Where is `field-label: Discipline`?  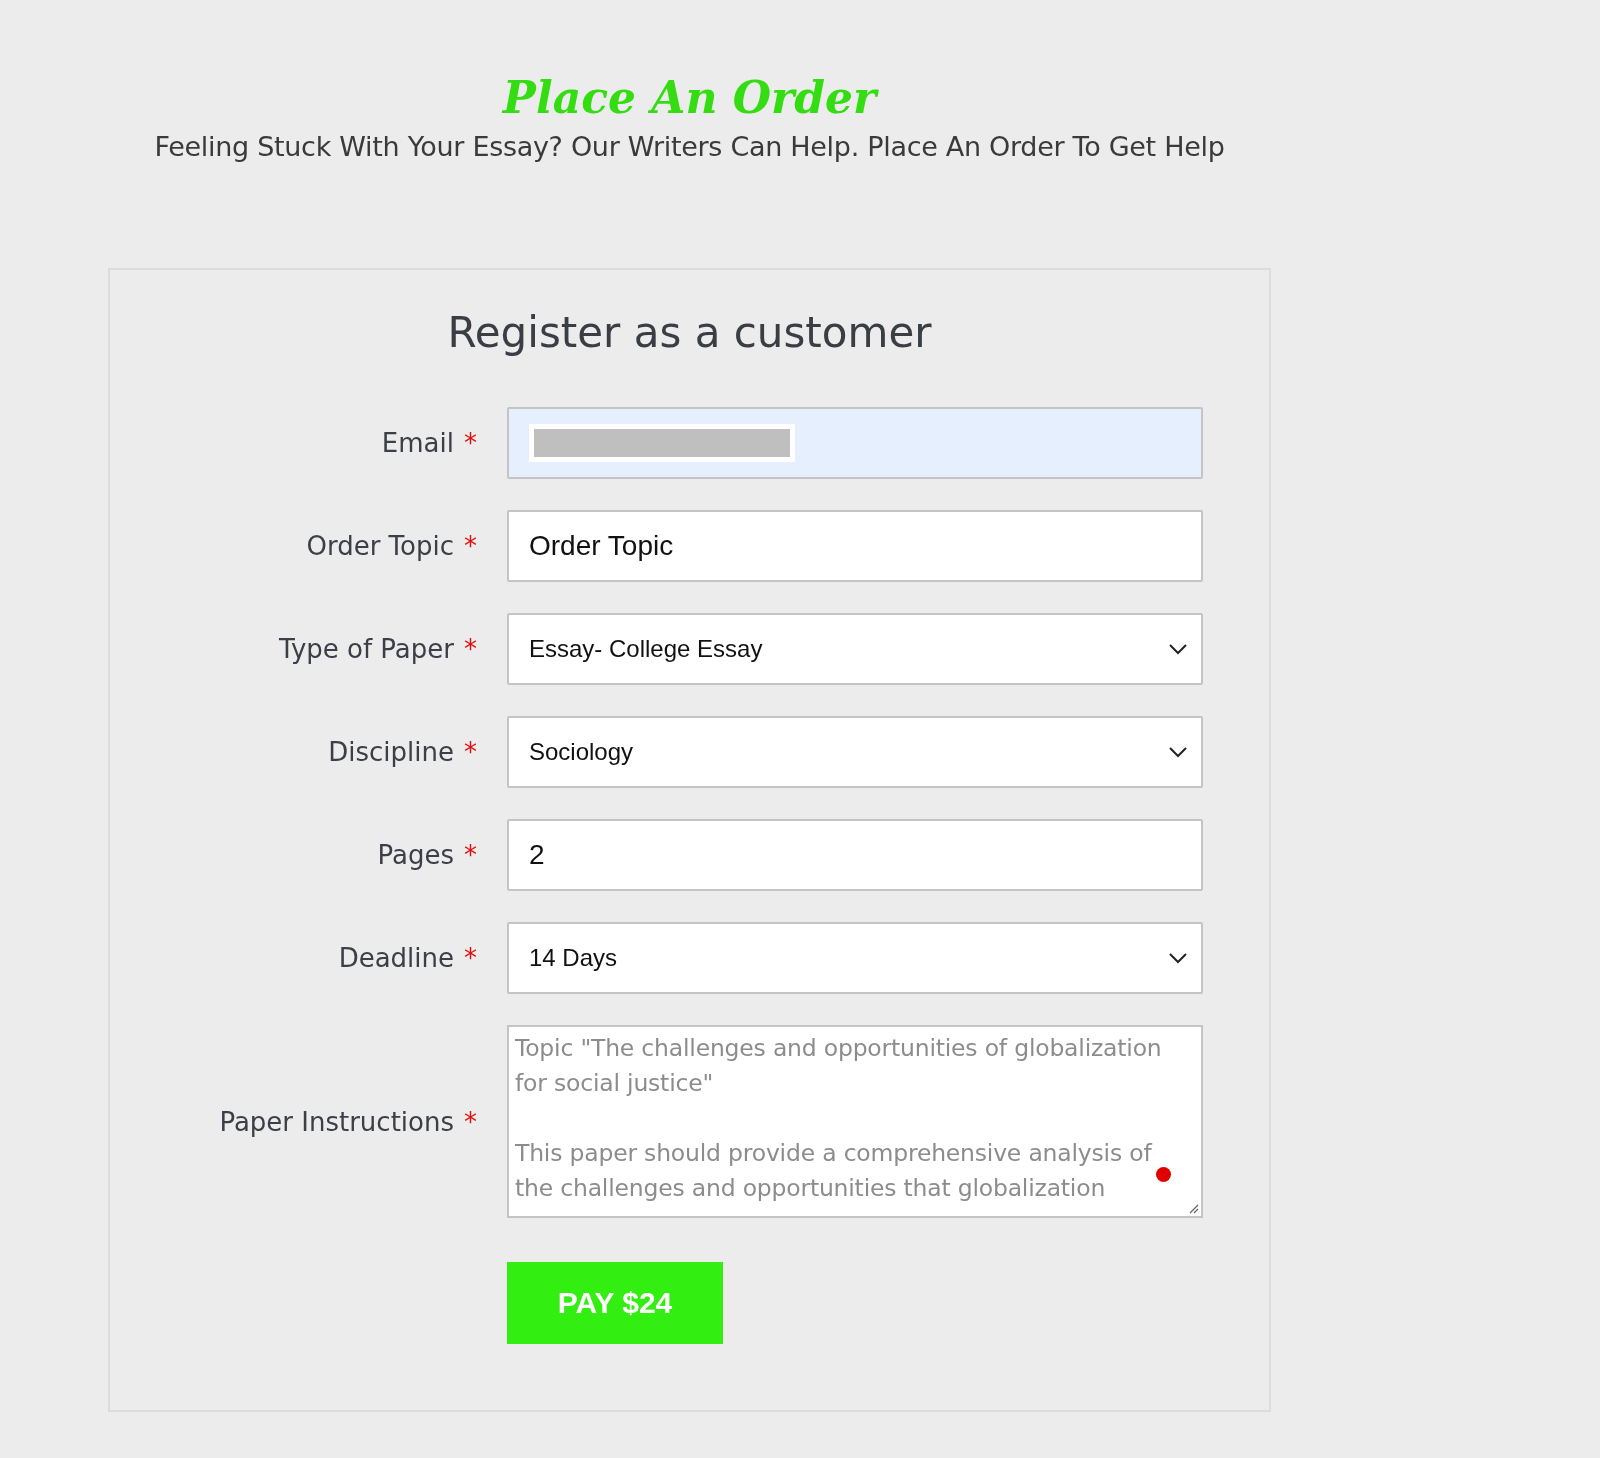 field-label: Discipline is located at coordinates (391, 752).